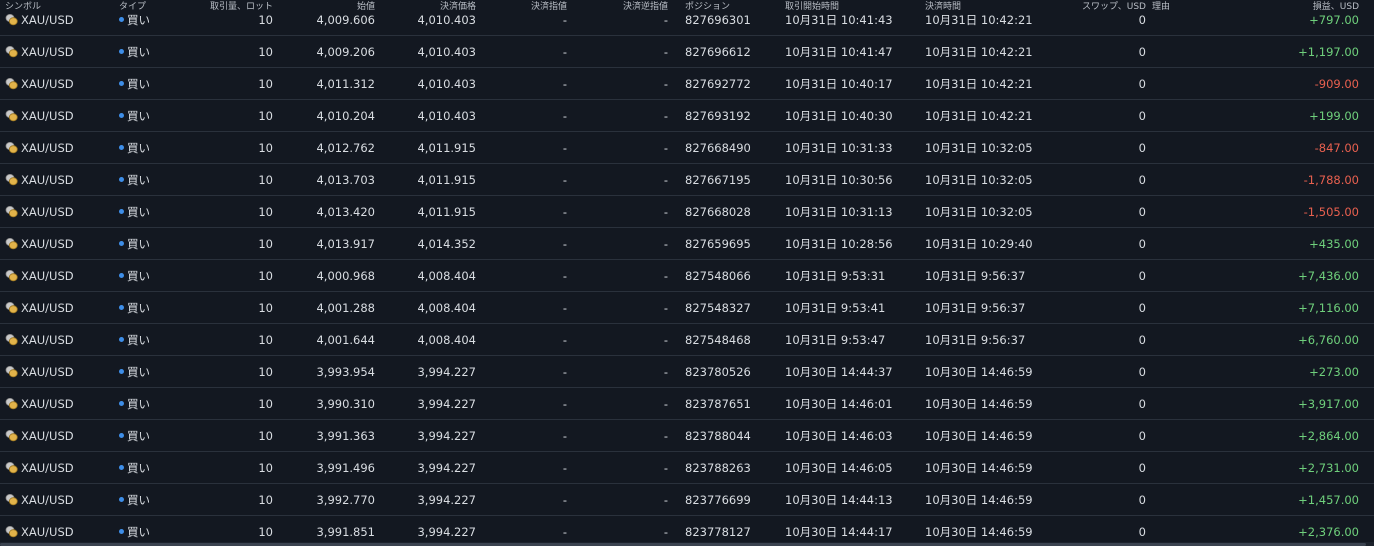 The image size is (1374, 546). I want to click on header-position: ポジション, so click(707, 7).